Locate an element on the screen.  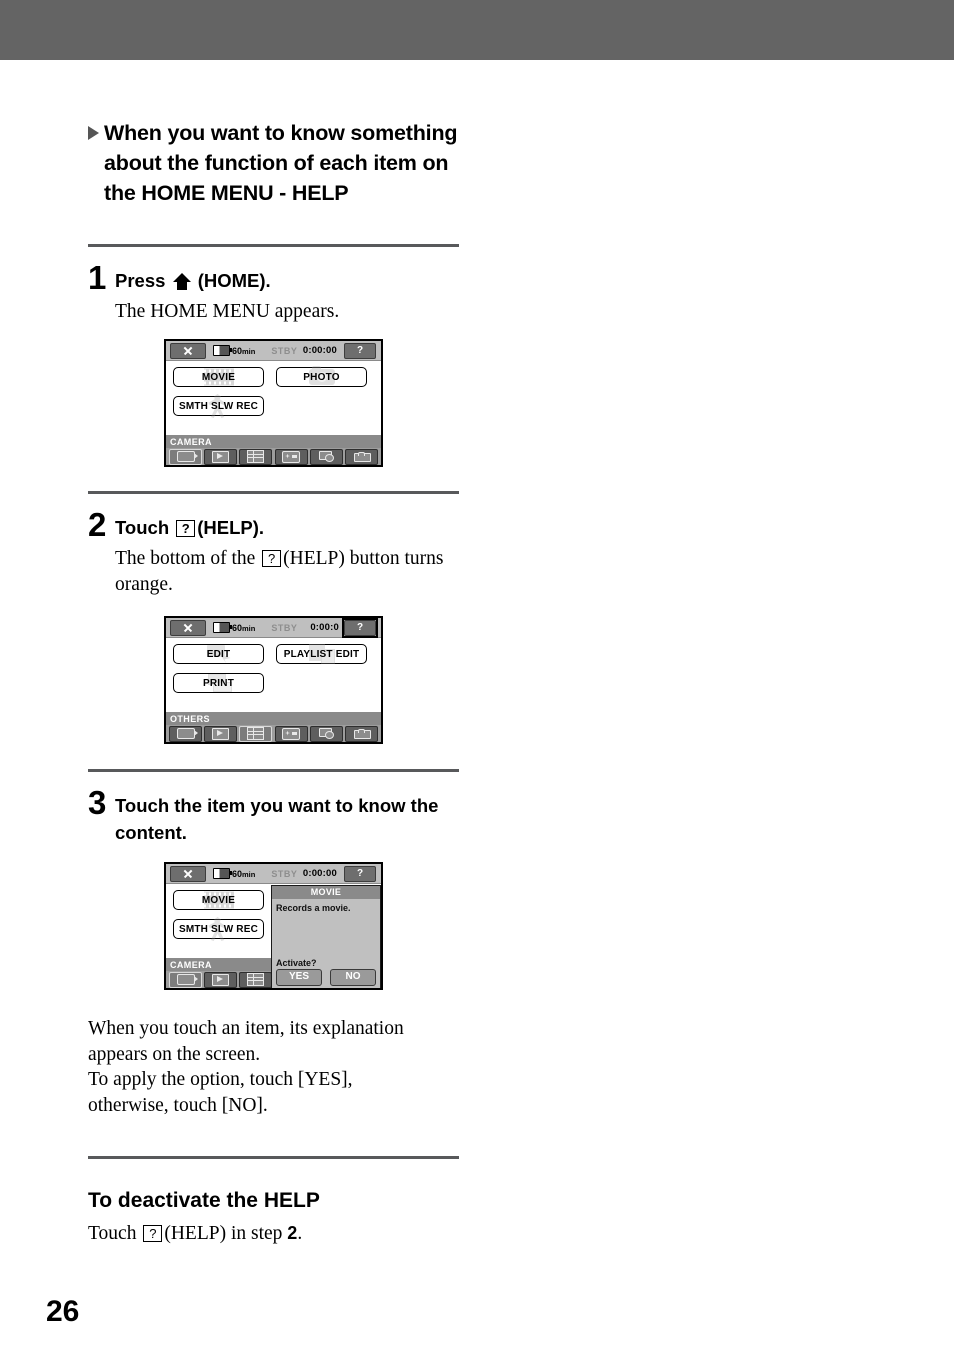
option-photo-1: PHOTO is located at coordinates (321, 376).